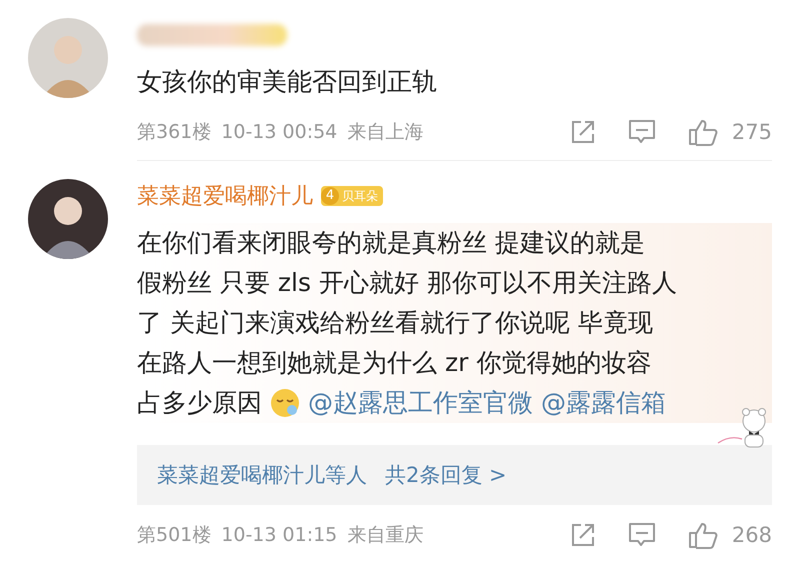 Image resolution: width=800 pixels, height=588 pixels. I want to click on mention-link: @赵露思工作室官微, so click(420, 403).